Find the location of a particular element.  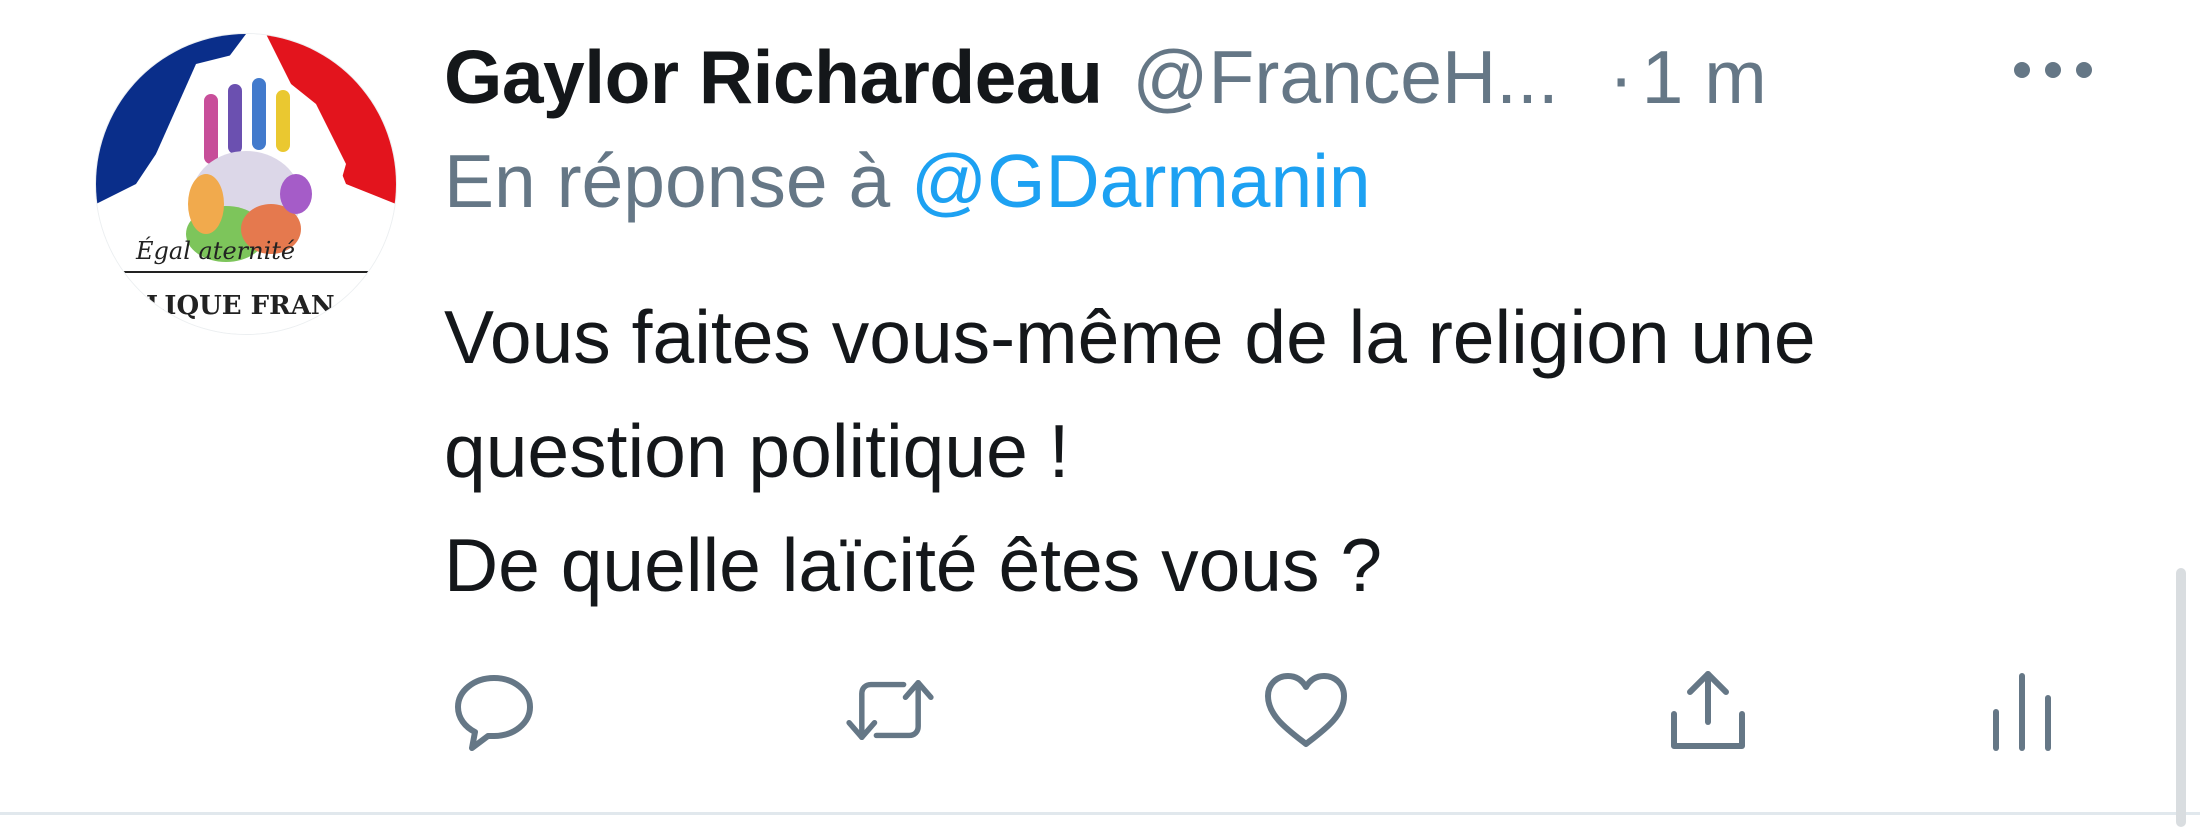

heart-icon is located at coordinates (1306, 710).